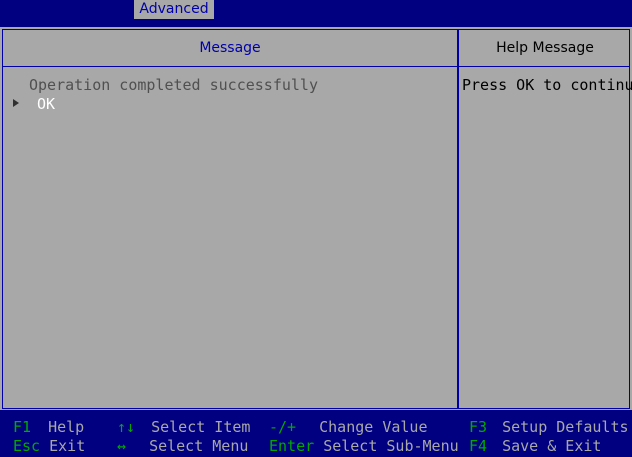 Image resolution: width=632 pixels, height=457 pixels. I want to click on key-enter-desc: Select Sub-Menu, so click(391, 446).